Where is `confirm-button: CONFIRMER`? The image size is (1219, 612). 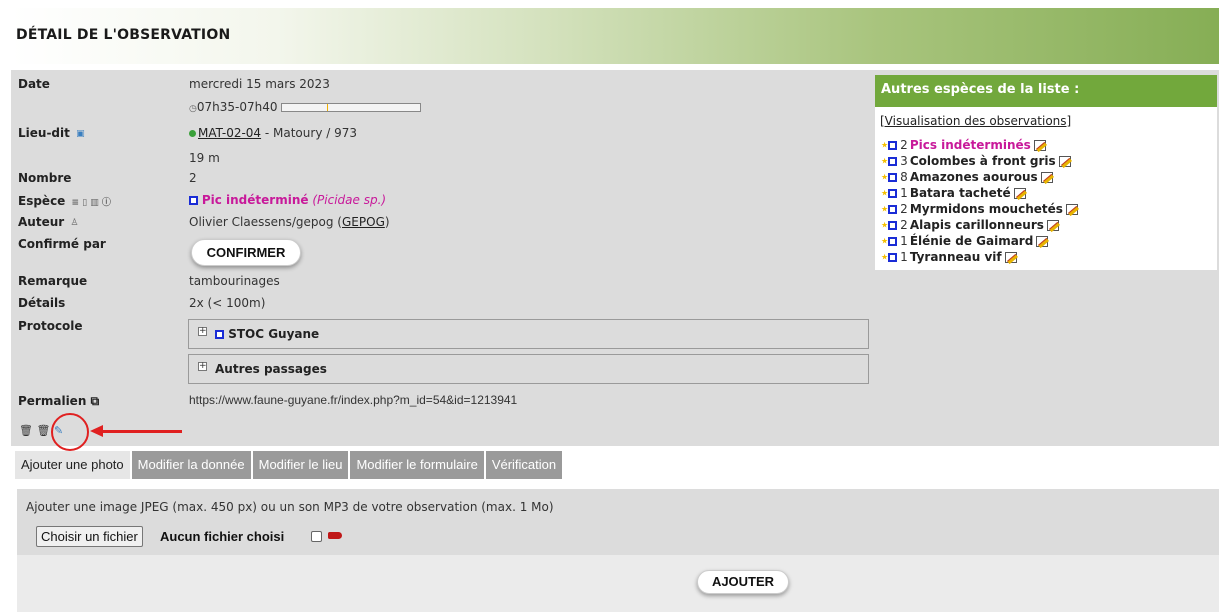
confirm-button: CONFIRMER is located at coordinates (246, 252).